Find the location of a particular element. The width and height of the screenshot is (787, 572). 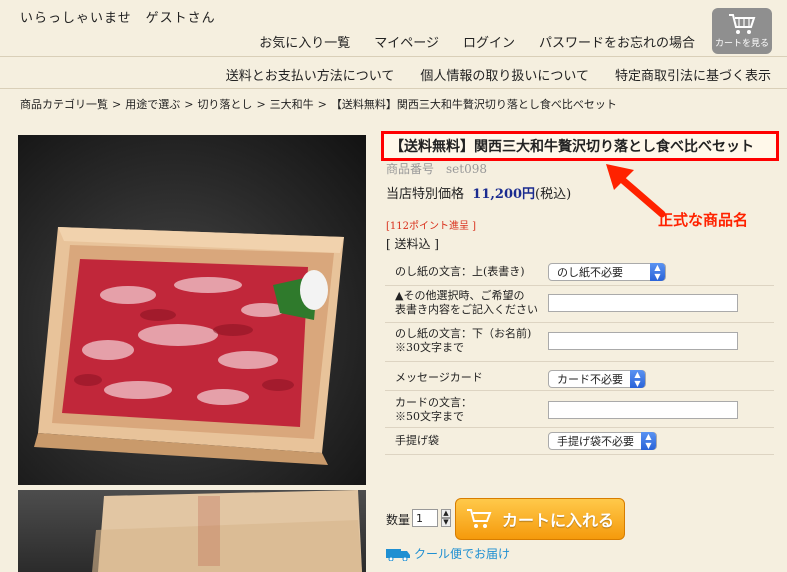

option-label: カードの文言： ※50文字まで is located at coordinates (433, 410).